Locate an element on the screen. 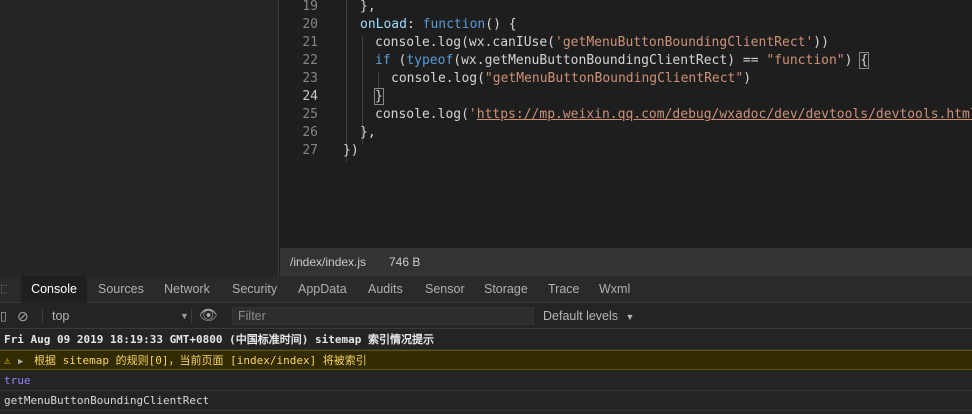 This screenshot has height=414, width=972. tab-wxml: Wxml is located at coordinates (614, 289).